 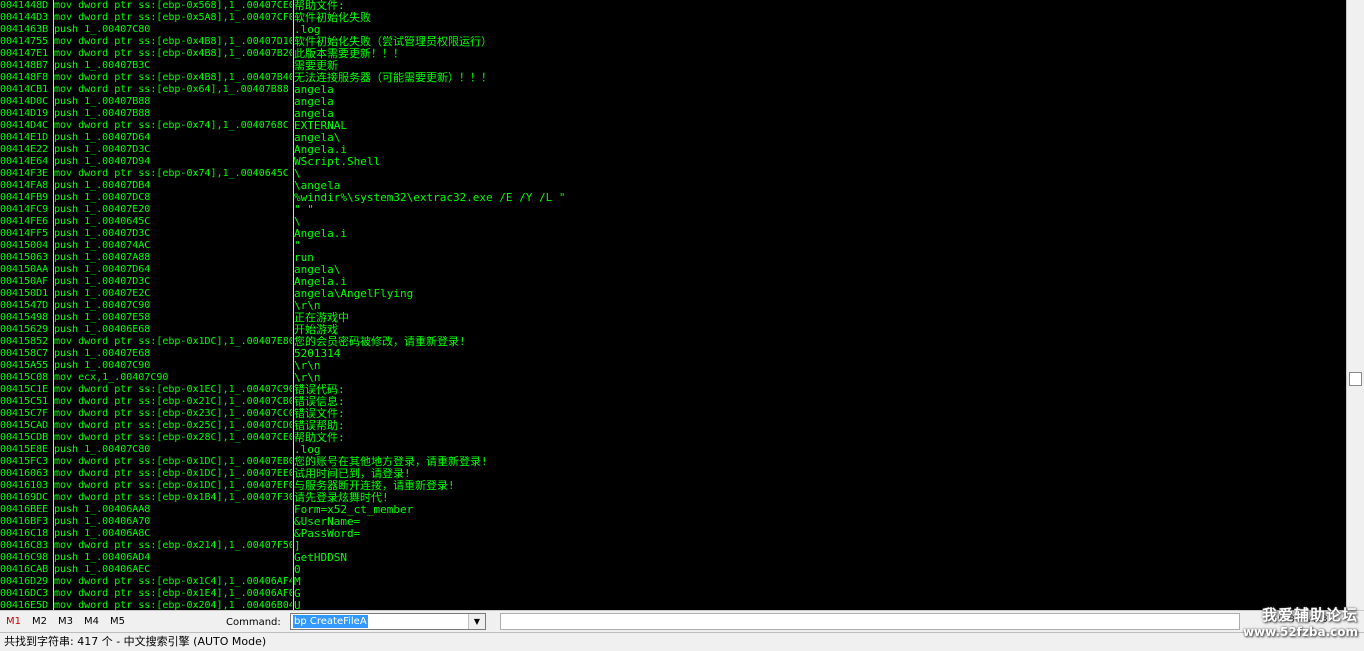 I want to click on row-address: 00416C98, so click(x=26, y=558).